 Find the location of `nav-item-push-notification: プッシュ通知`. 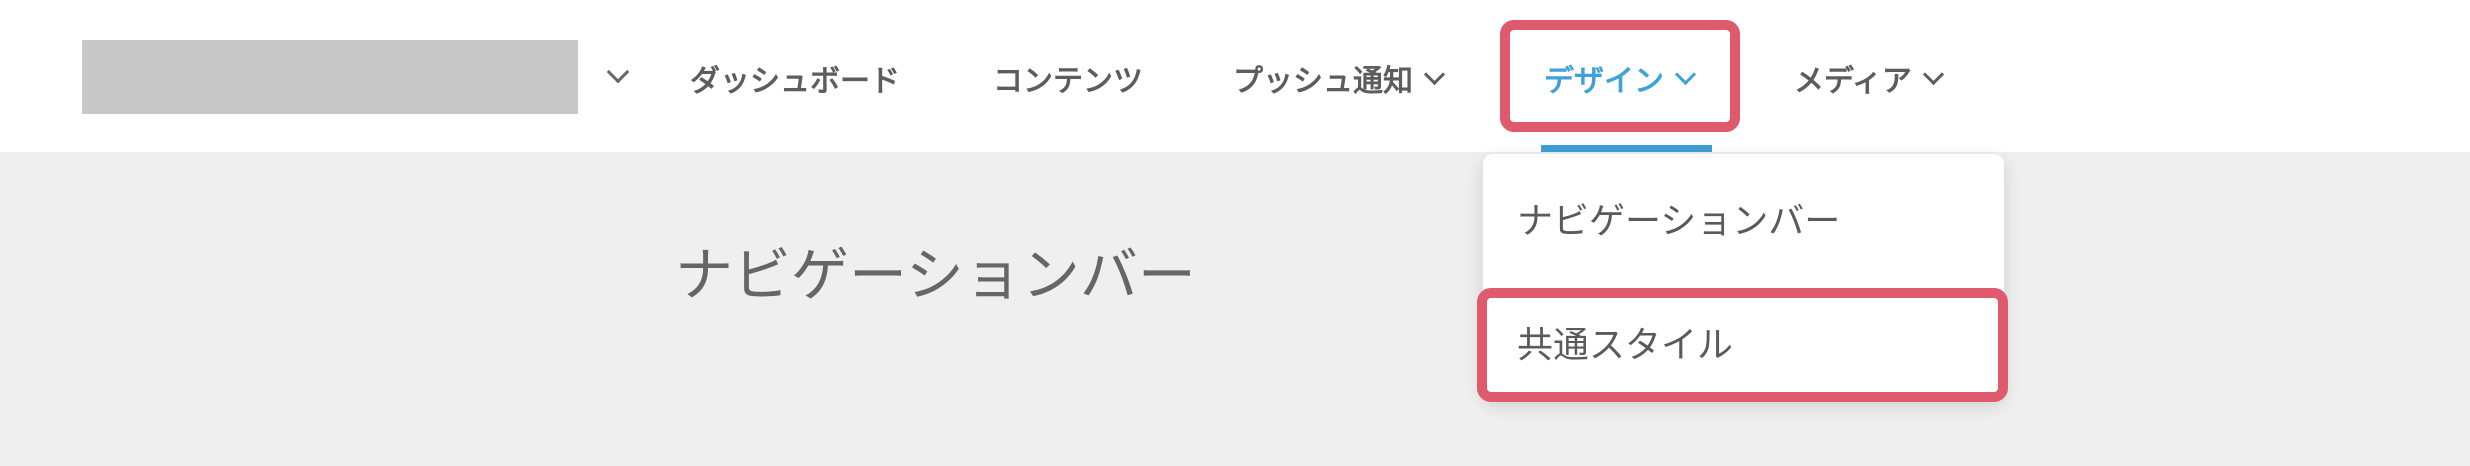

nav-item-push-notification: プッシュ通知 is located at coordinates (1339, 78).